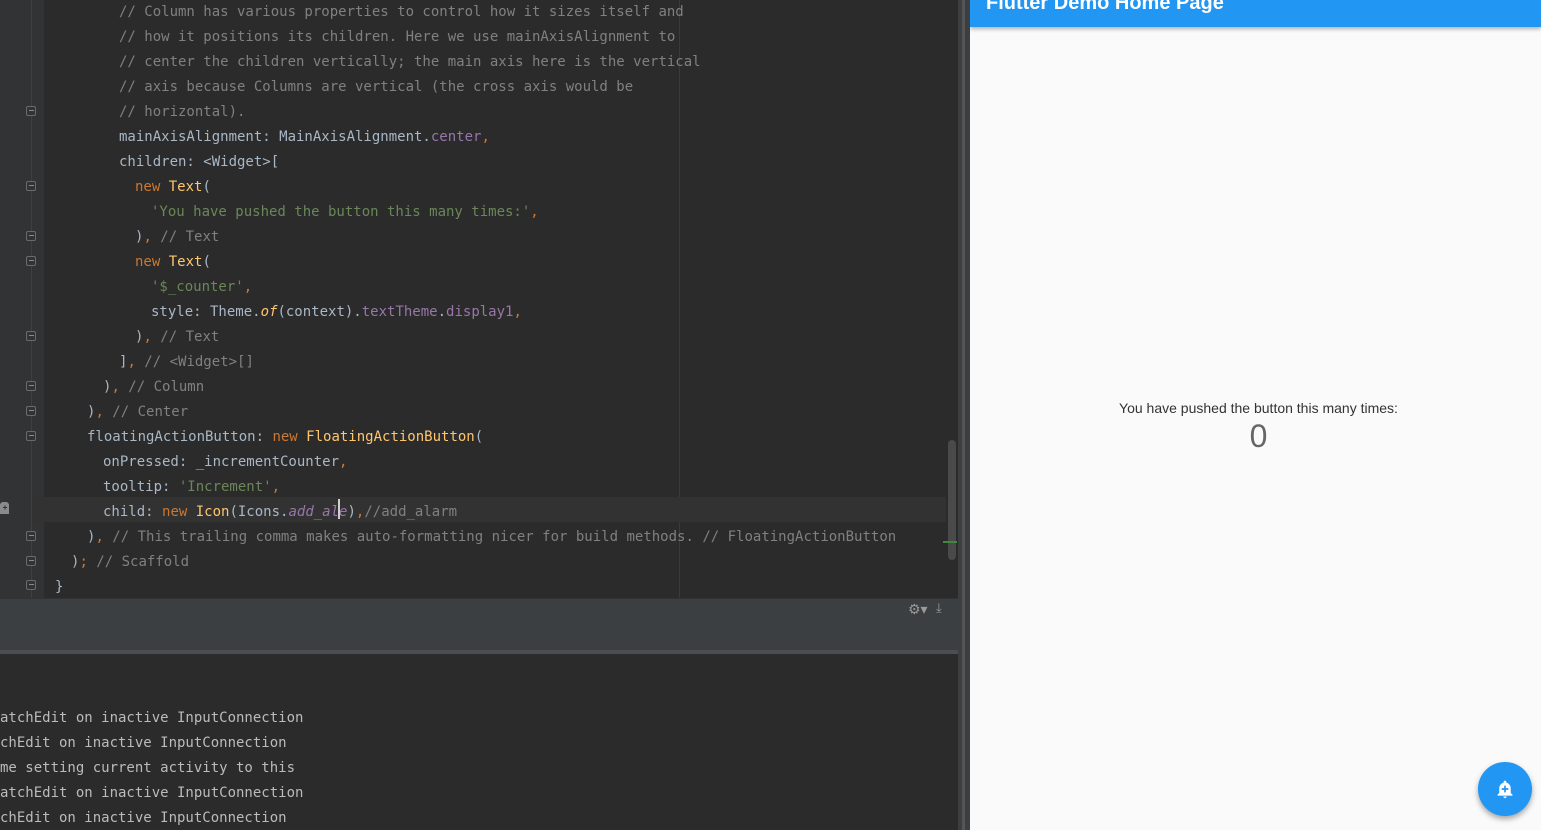  I want to click on code-line: ), // Column, so click(153, 387).